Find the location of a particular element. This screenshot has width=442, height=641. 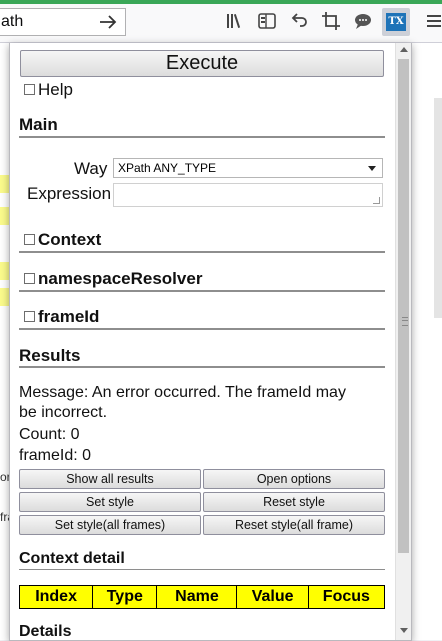

set-style-all-frames-button: Set style(all frames) is located at coordinates (110, 525).